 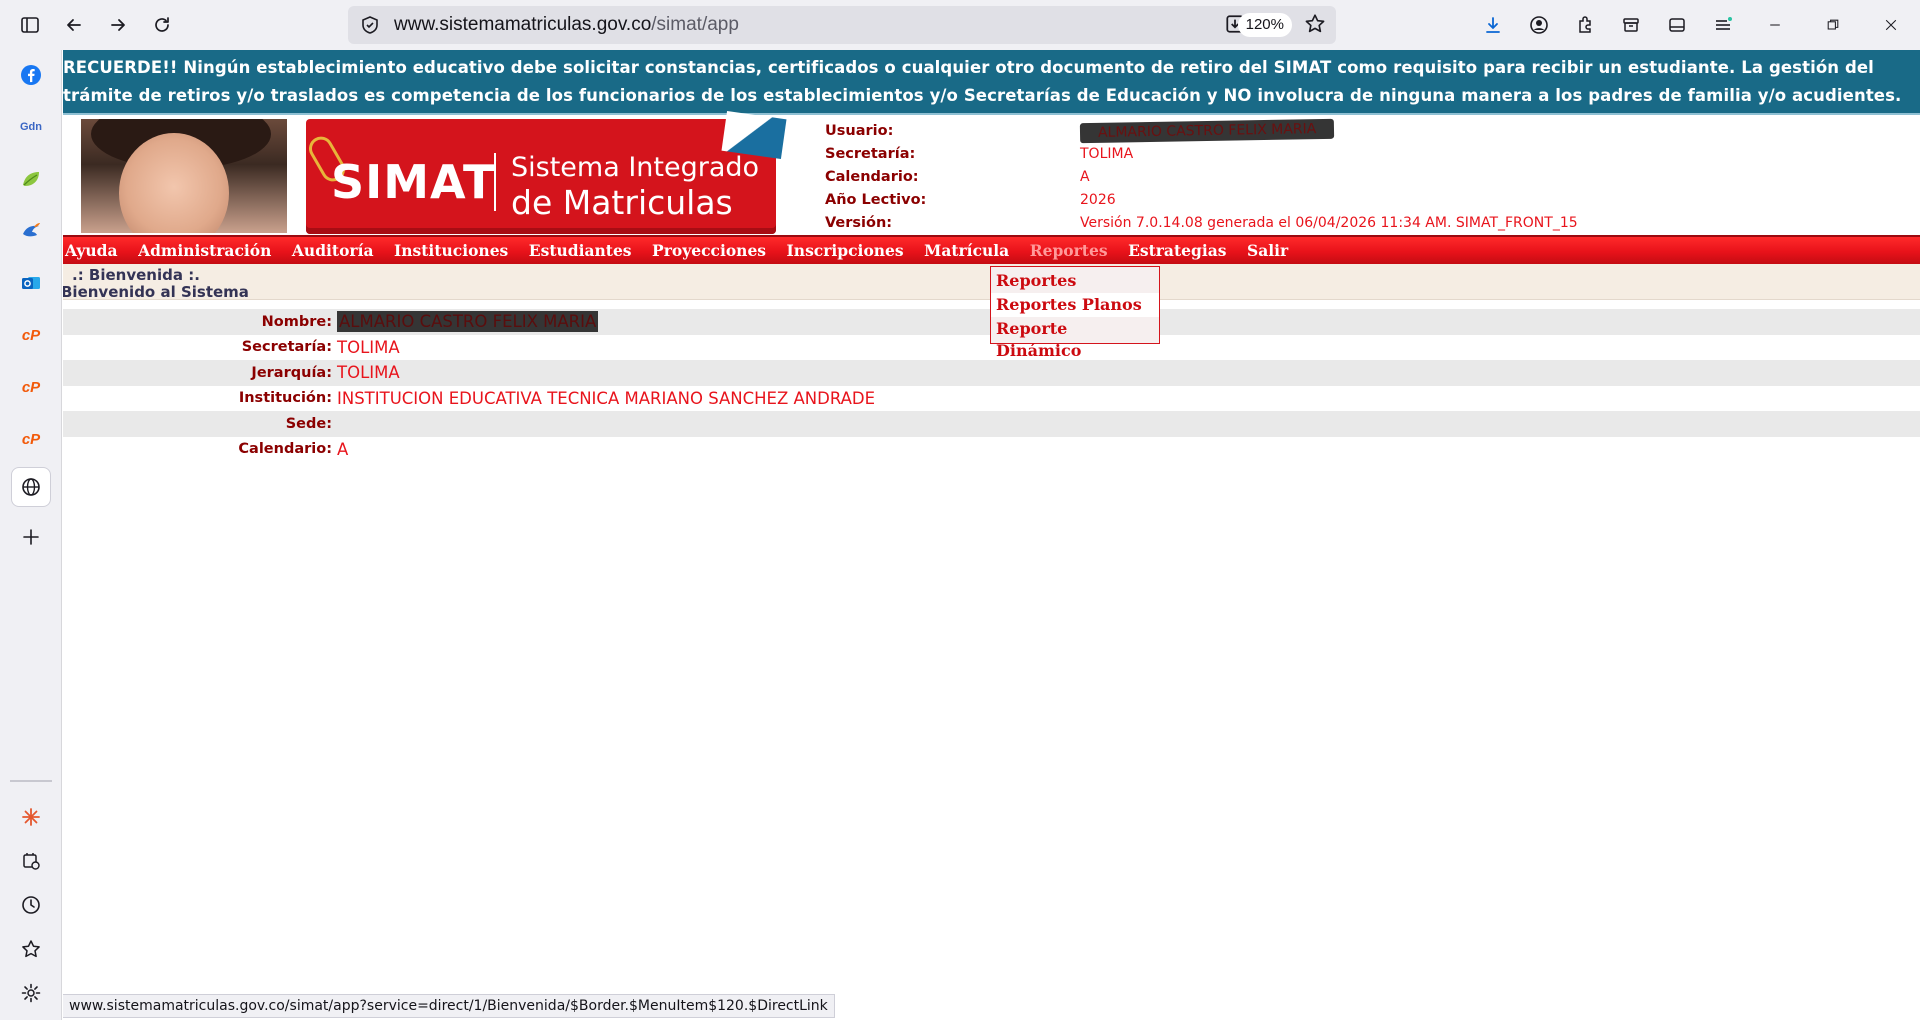 I want to click on detail-value-jerarquia: TOLIMA, so click(x=368, y=373).